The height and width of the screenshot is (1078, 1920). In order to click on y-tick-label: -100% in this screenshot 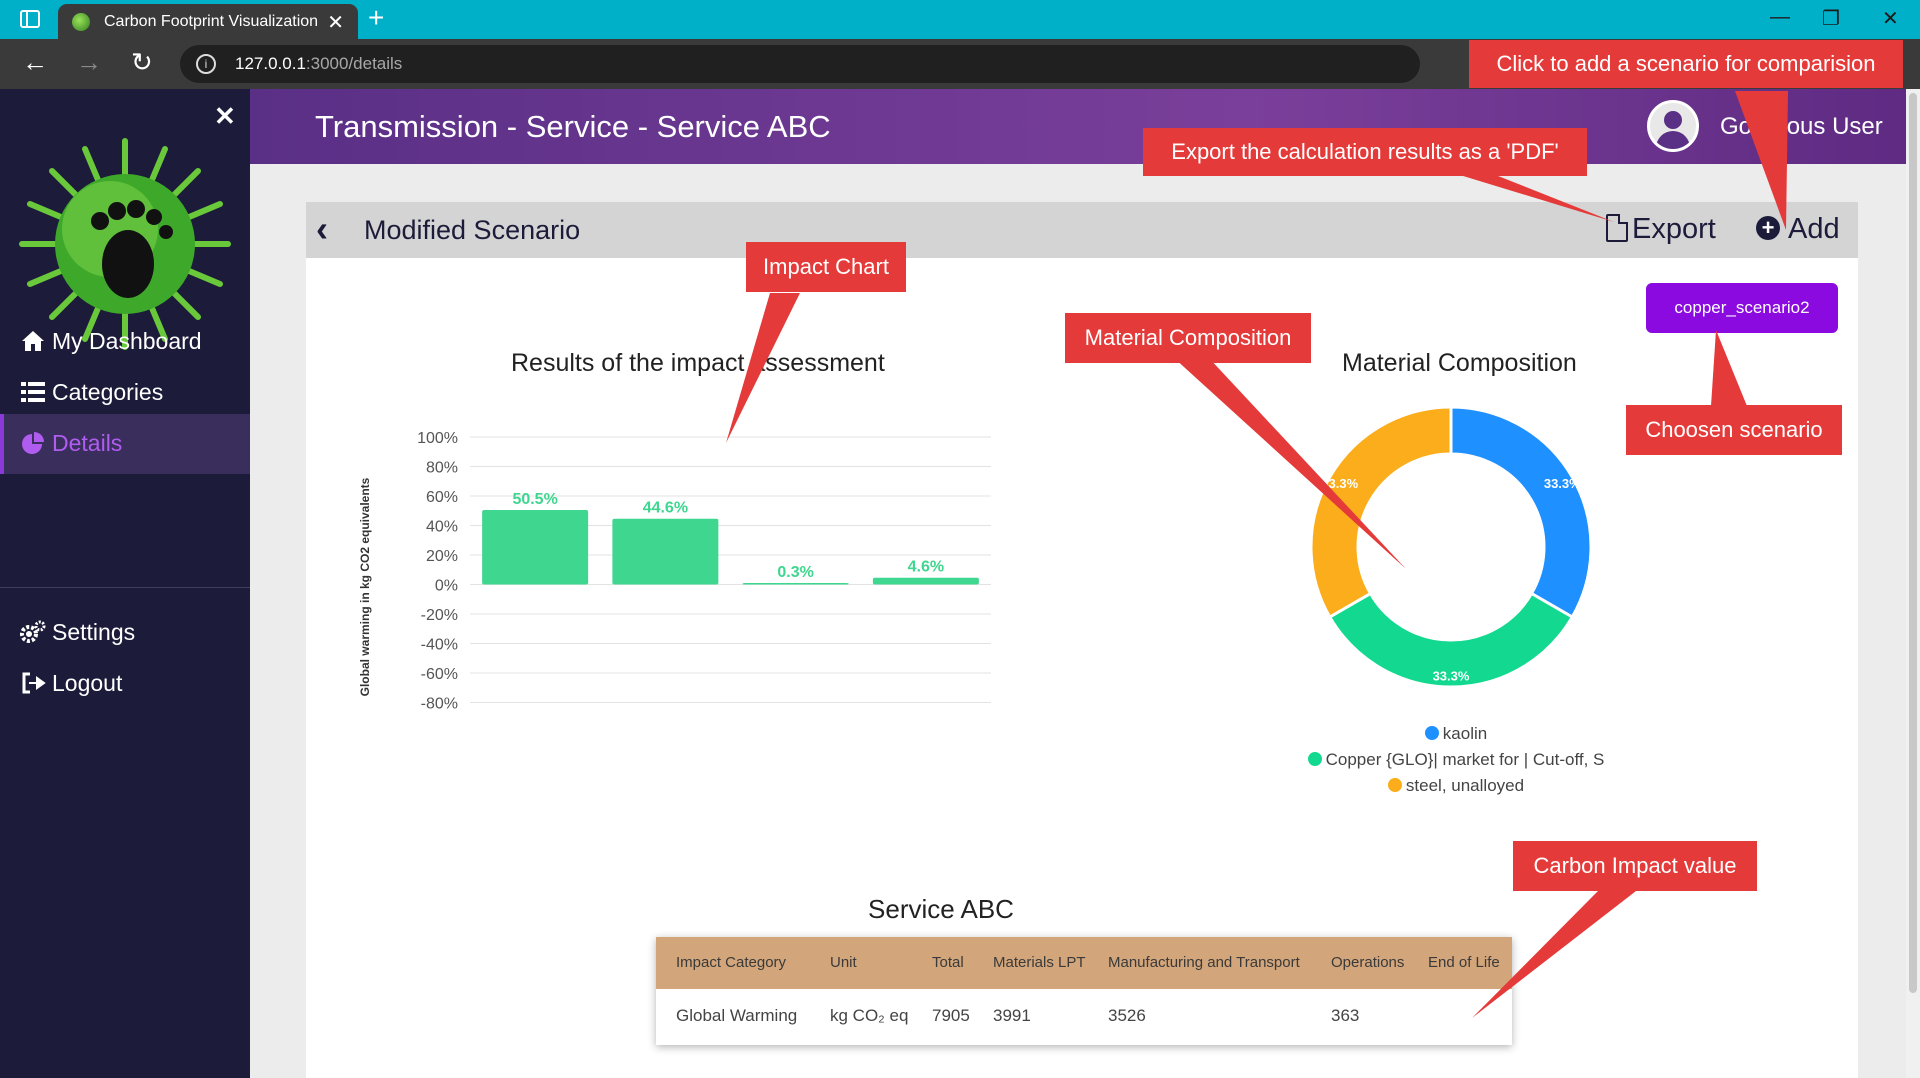, I will do `click(435, 726)`.